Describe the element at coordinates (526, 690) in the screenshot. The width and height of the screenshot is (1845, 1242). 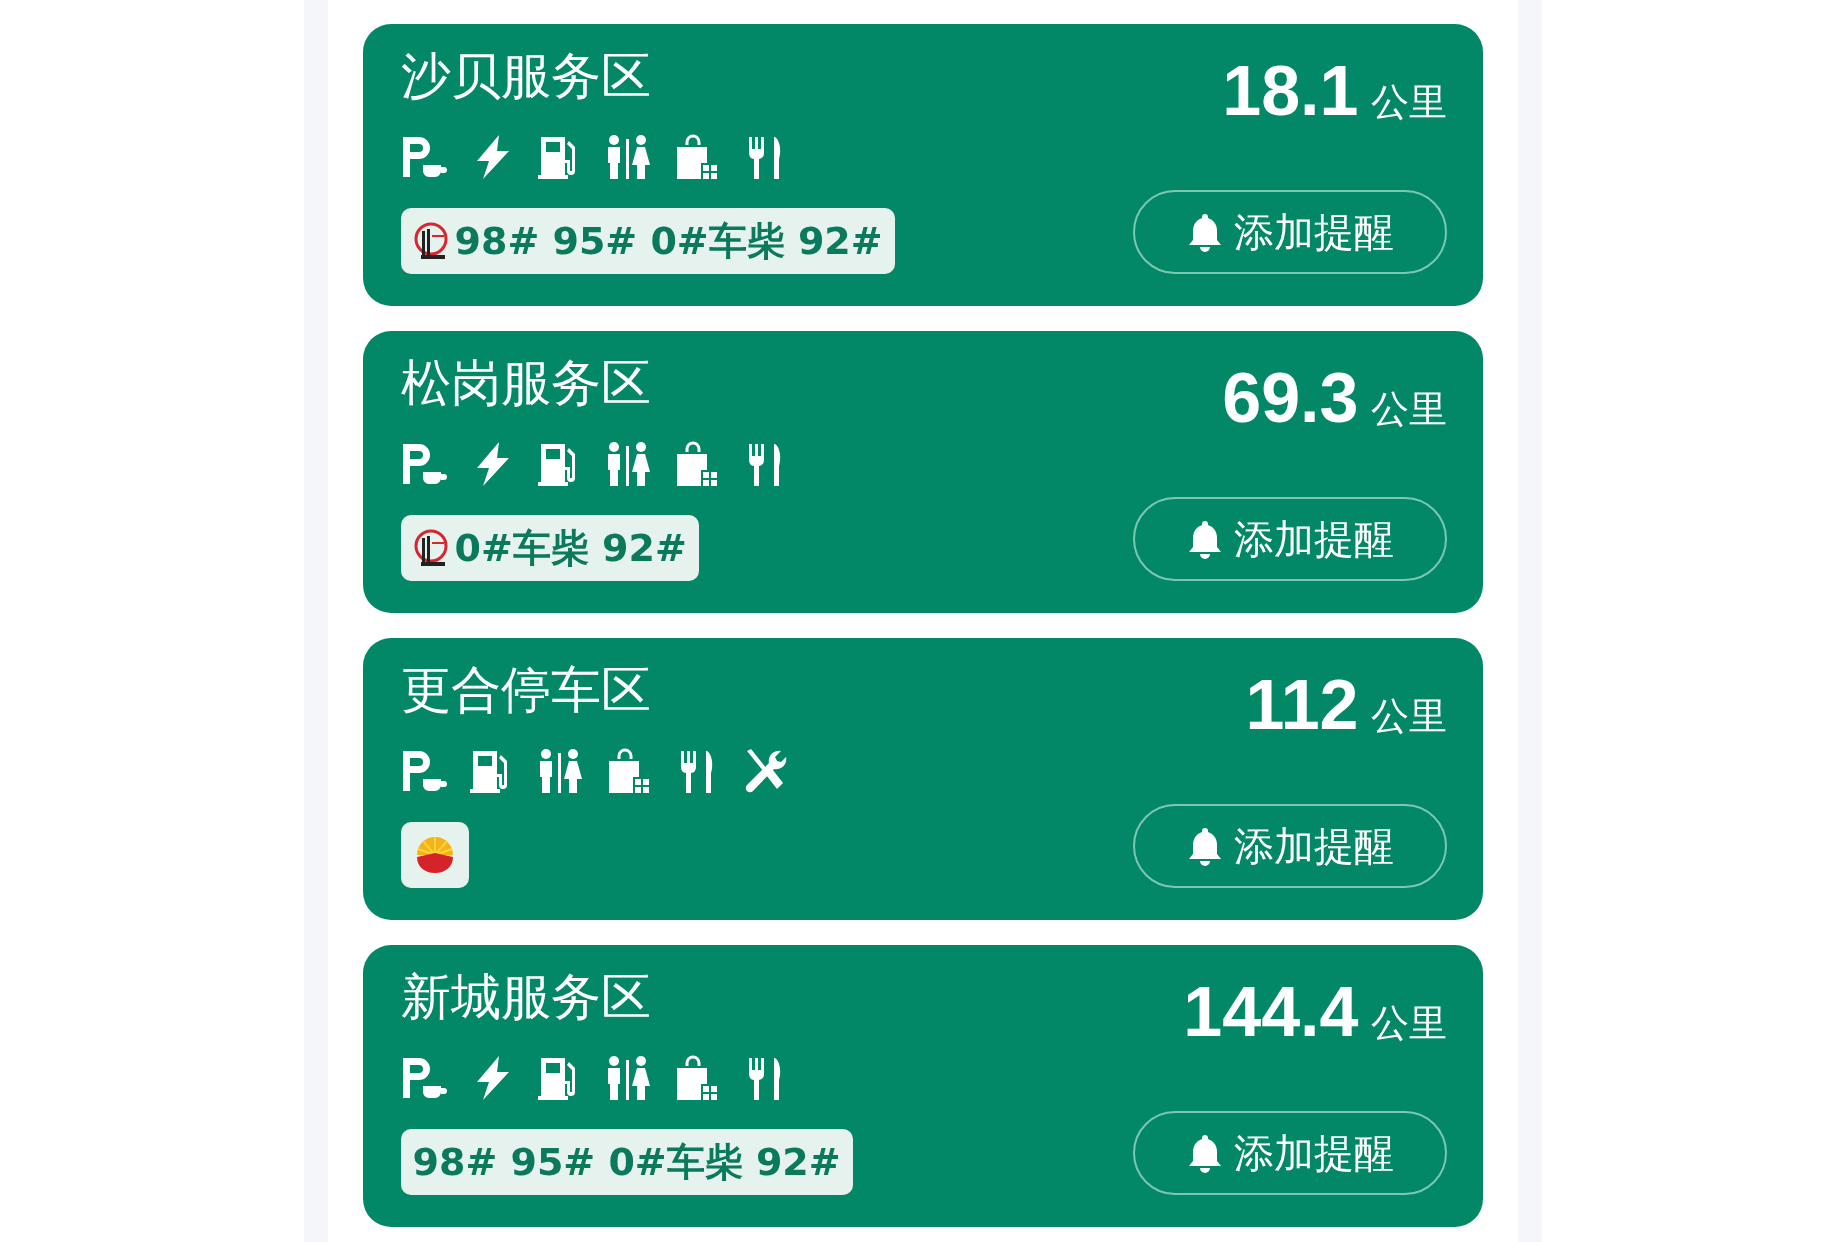
I see `service-area-name: 更合停车区` at that location.